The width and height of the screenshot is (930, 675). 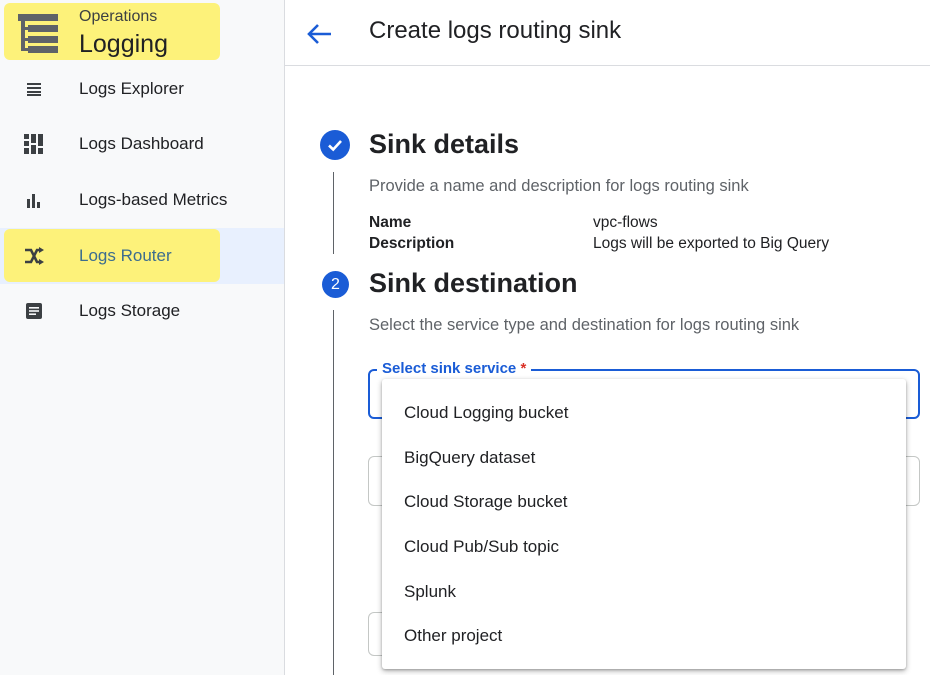 What do you see at coordinates (123, 44) in the screenshot?
I see `brand-title: Logging` at bounding box center [123, 44].